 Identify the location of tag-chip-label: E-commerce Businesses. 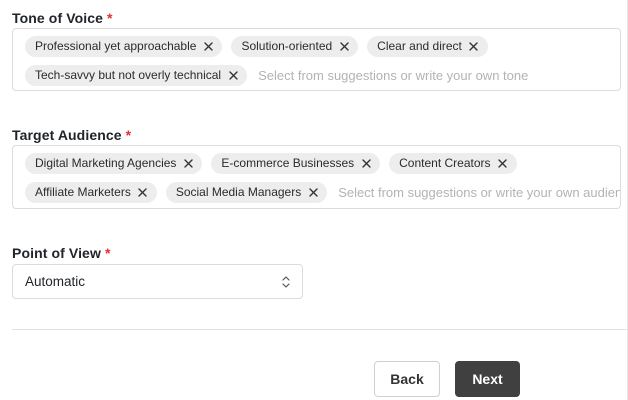
(288, 163).